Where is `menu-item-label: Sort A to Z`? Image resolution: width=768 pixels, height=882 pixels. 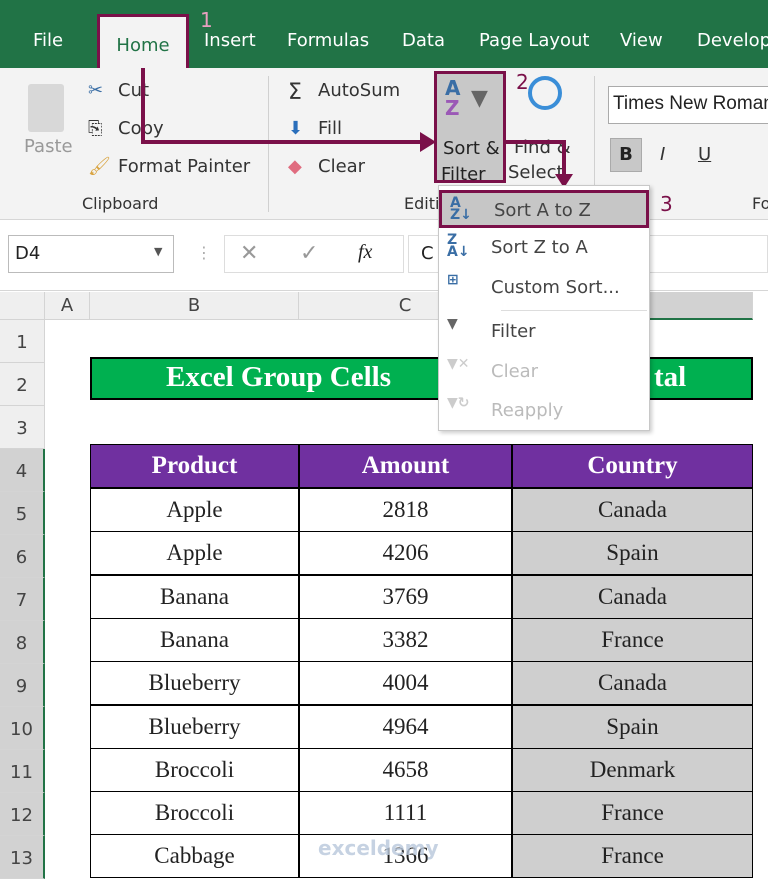
menu-item-label: Sort A to Z is located at coordinates (542, 210).